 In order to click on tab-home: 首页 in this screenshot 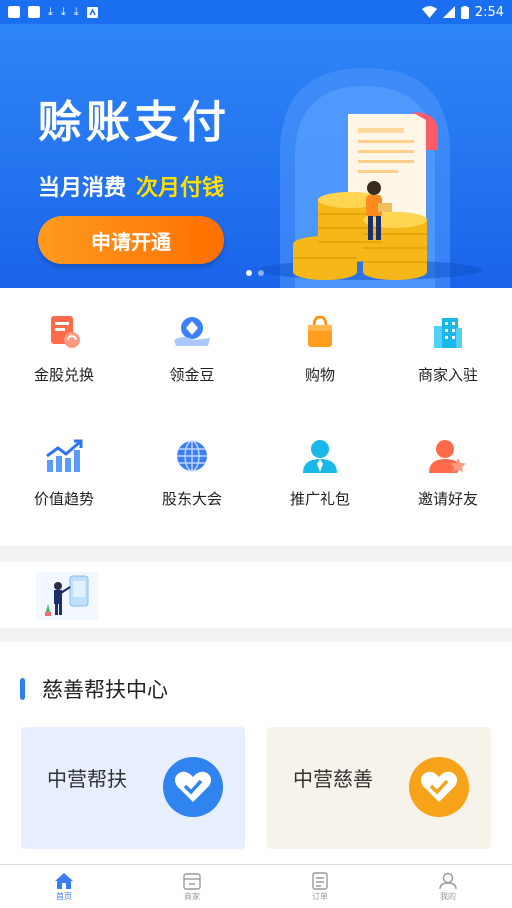, I will do `click(64, 886)`.